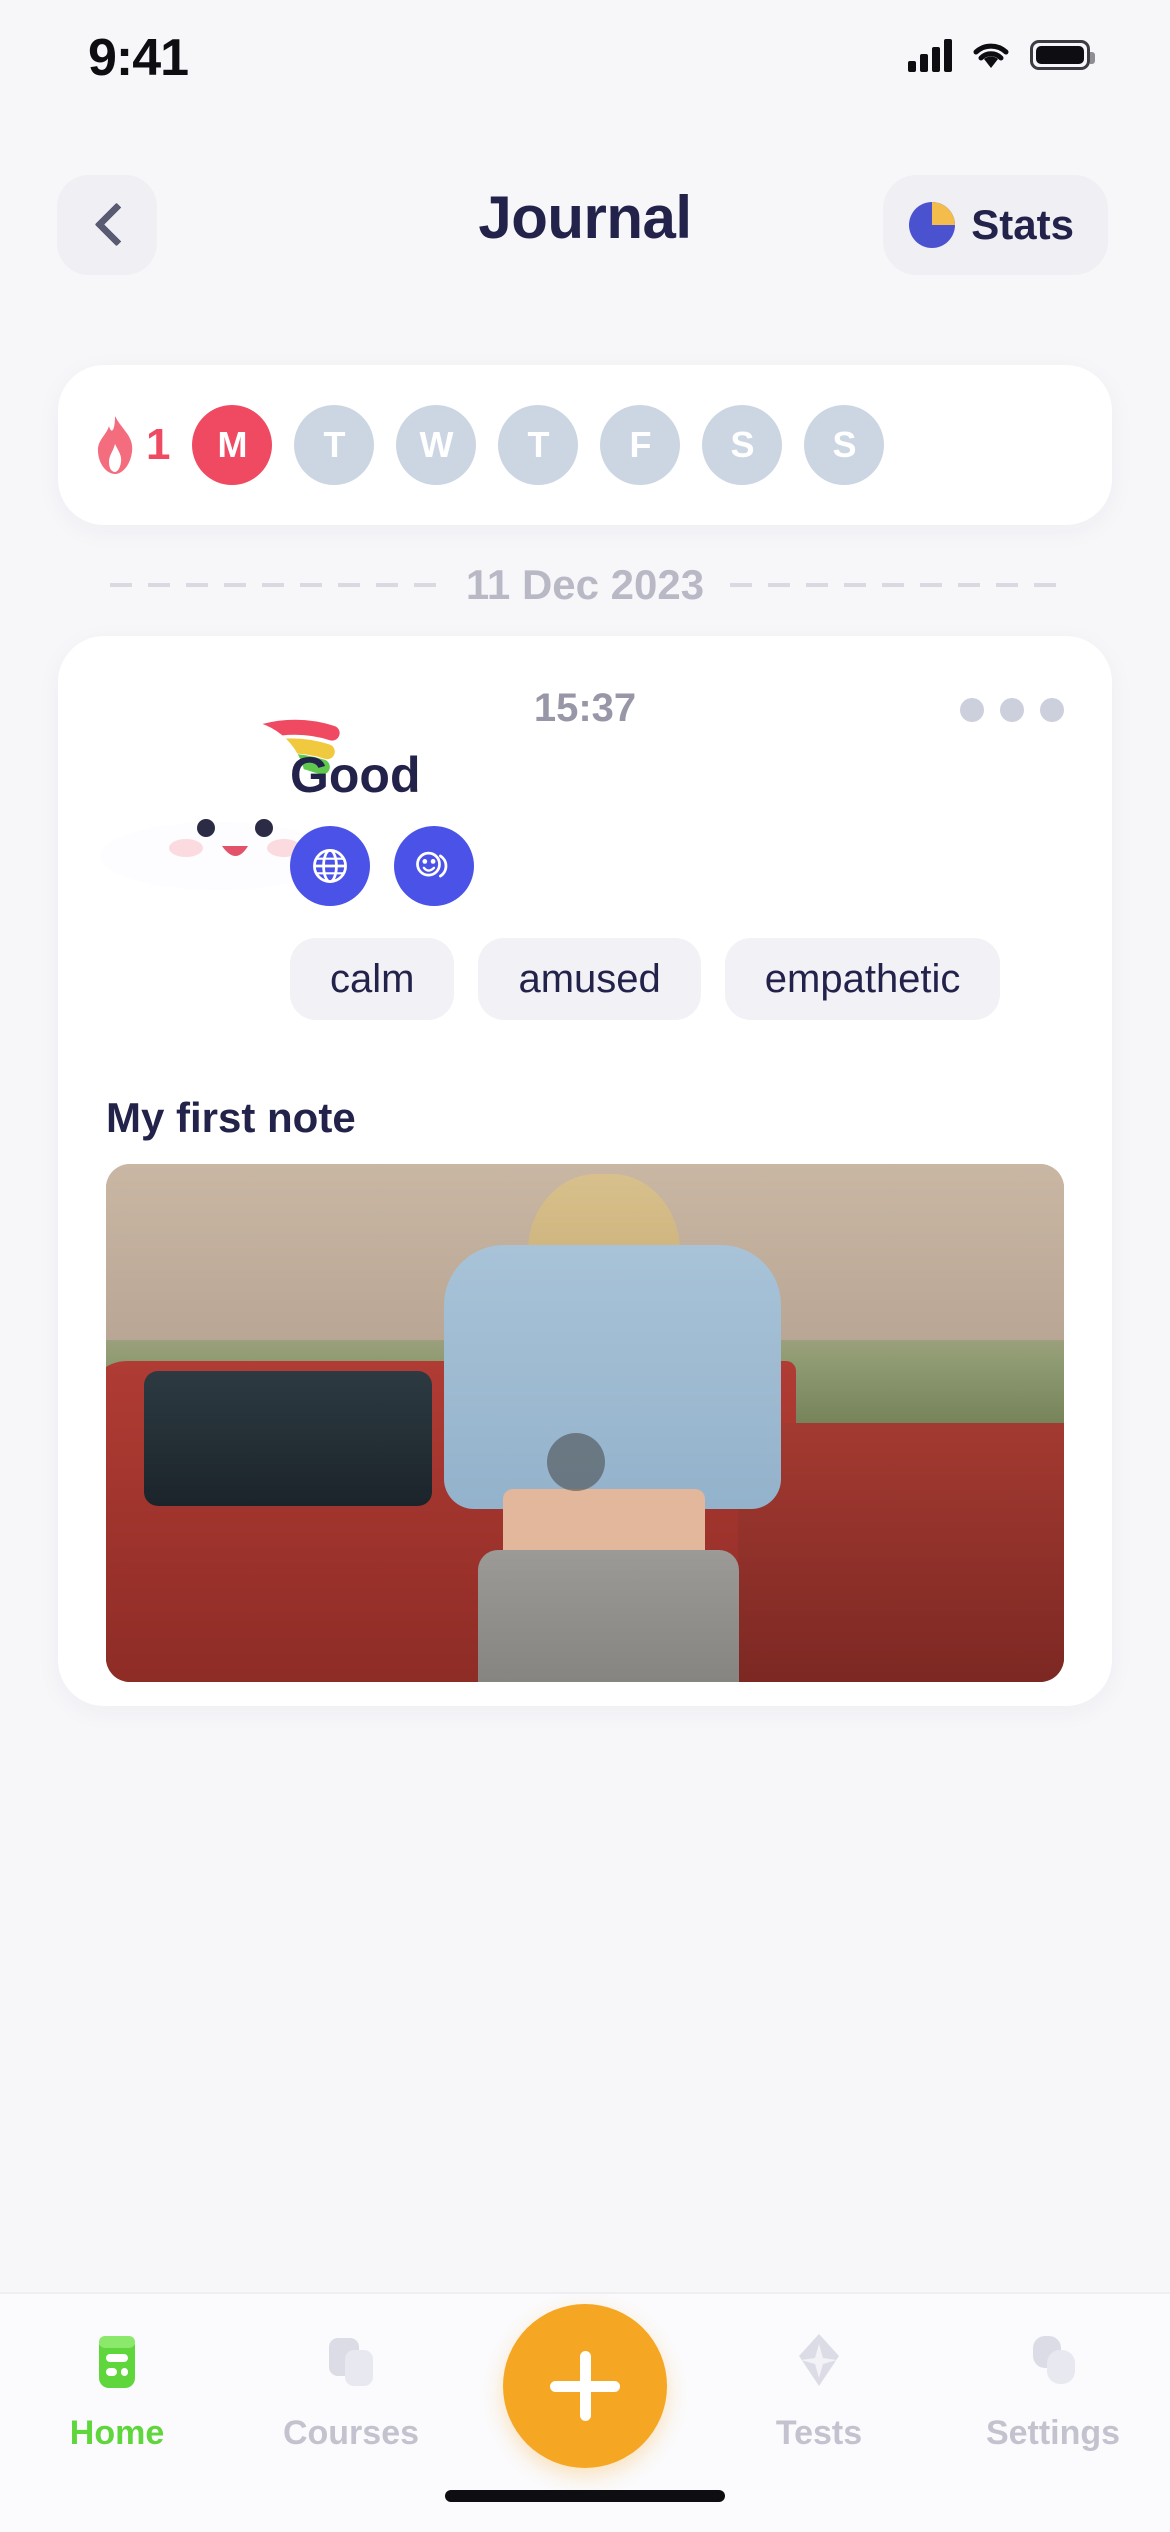 This screenshot has height=2532, width=1170. I want to click on tab-courses: Courses, so click(351, 2388).